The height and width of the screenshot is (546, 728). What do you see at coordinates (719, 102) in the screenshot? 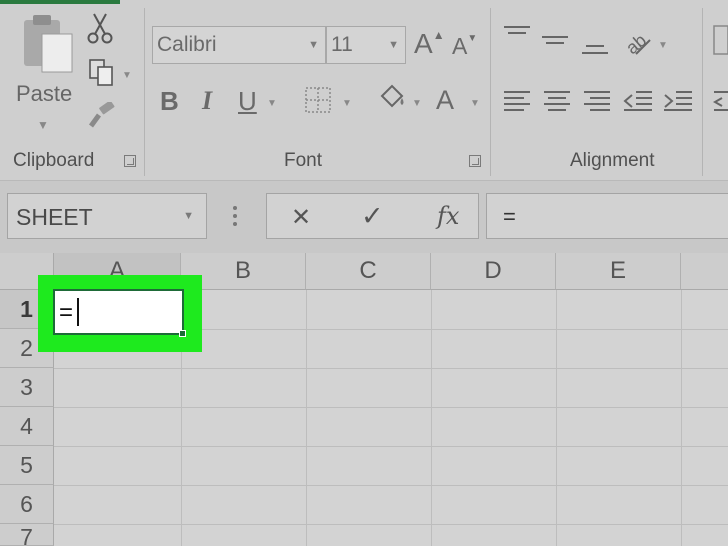
I see `wrap-text-icon` at bounding box center [719, 102].